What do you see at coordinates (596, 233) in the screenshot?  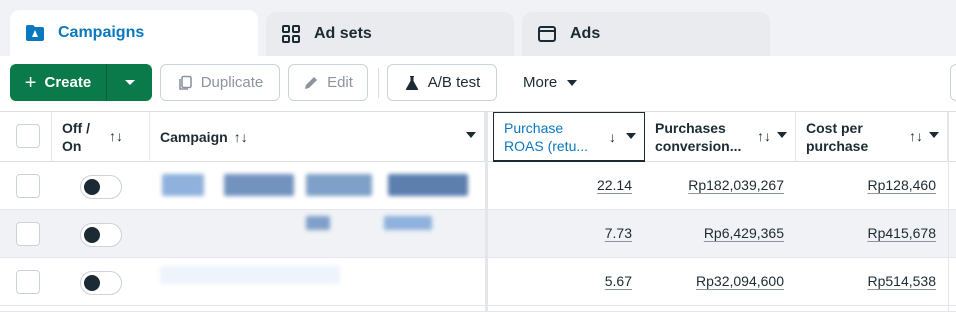 I see `purchase-roas-value: 7.73` at bounding box center [596, 233].